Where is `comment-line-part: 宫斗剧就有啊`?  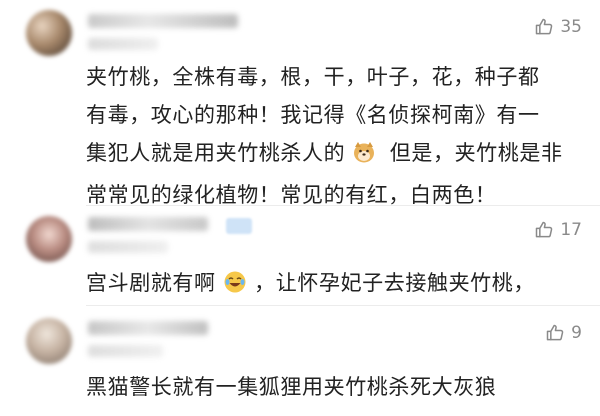 comment-line-part: 宫斗剧就有啊 is located at coordinates (151, 283).